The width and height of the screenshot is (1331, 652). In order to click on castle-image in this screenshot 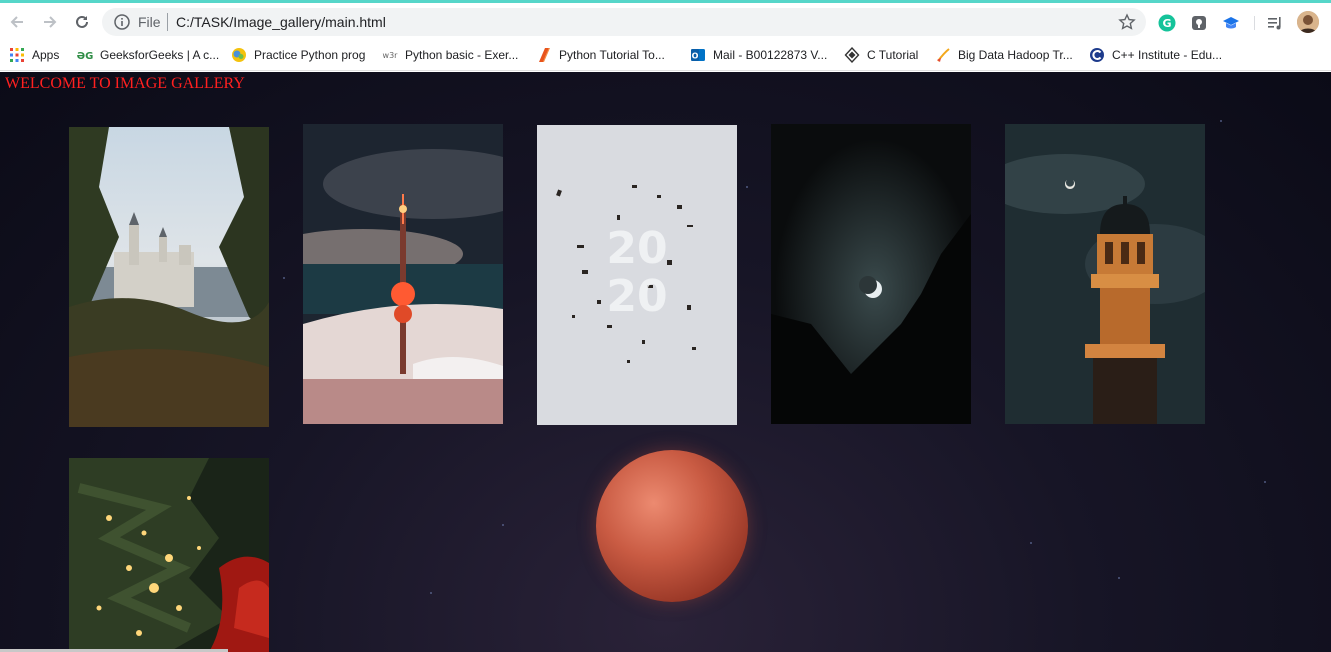, I will do `click(169, 277)`.